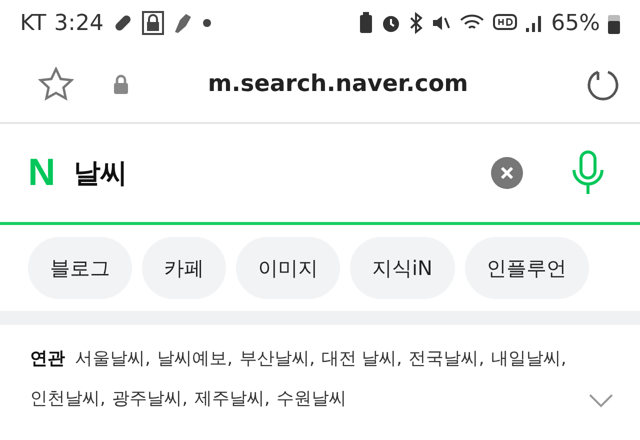 This screenshot has height=440, width=640. I want to click on related-link: 내일날씨,, so click(528, 359).